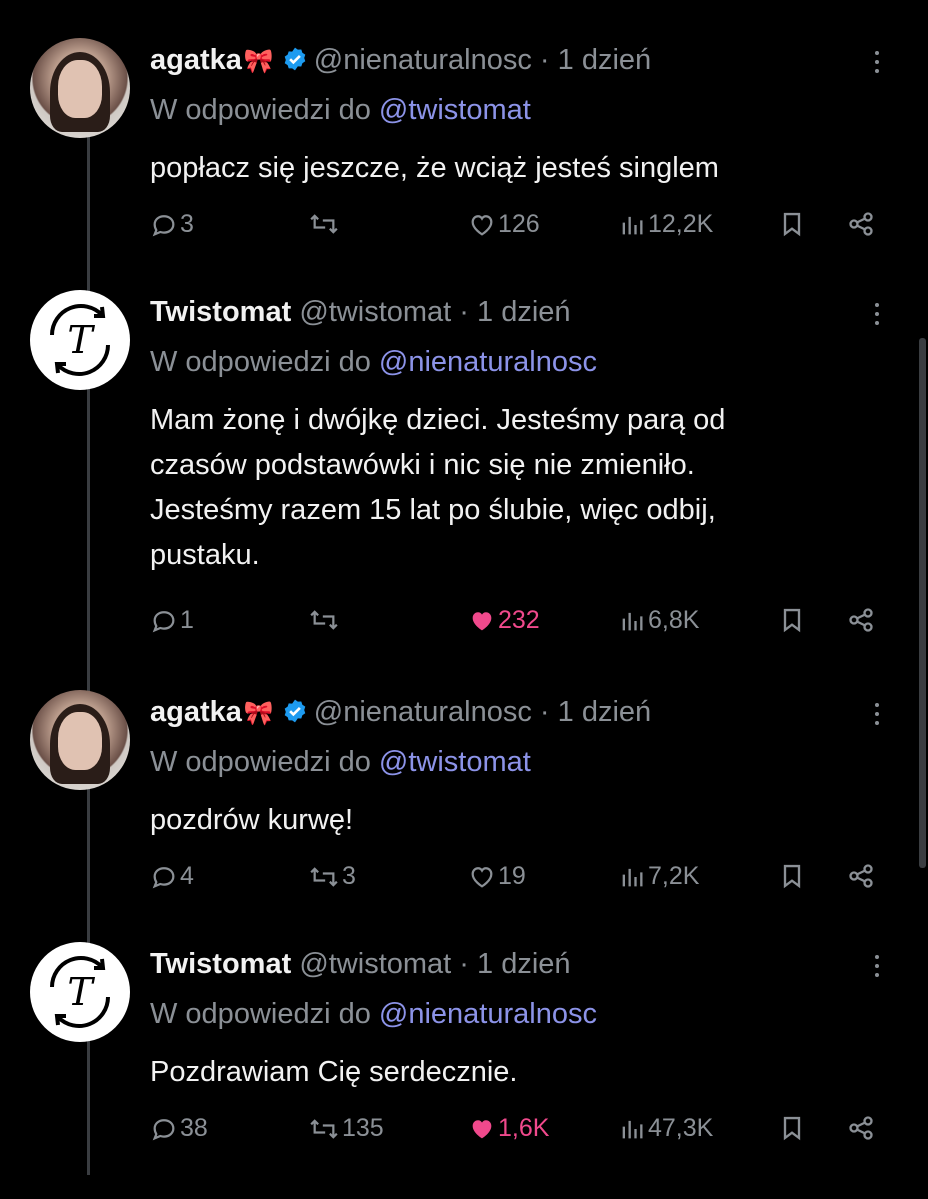  Describe the element at coordinates (187, 224) in the screenshot. I see `reply-count: 3` at that location.